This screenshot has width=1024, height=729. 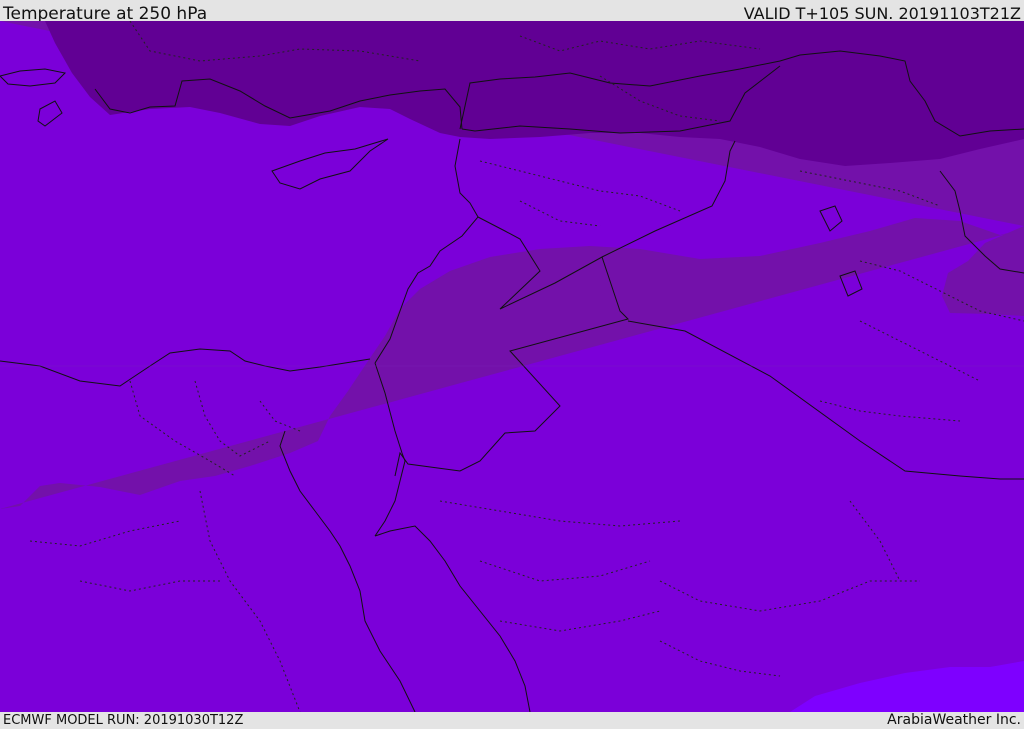 I want to click on model-run: ECMWF MODEL RUN: 20191030T12Z, so click(x=123, y=720).